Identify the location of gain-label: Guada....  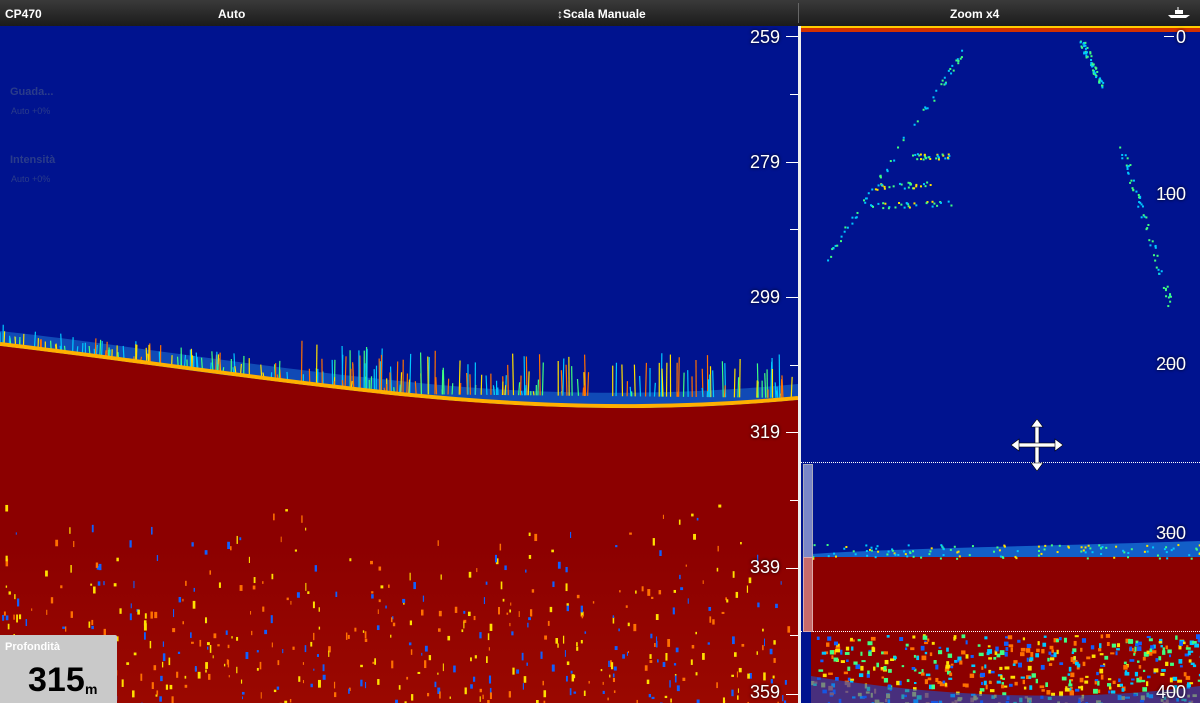
(31, 92).